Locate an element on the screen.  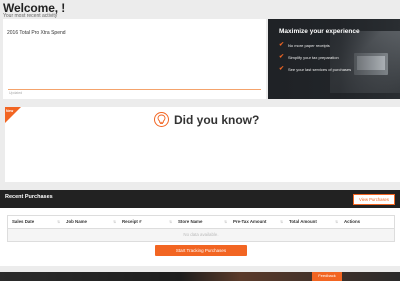
lightbulb-icon is located at coordinates (161, 119).